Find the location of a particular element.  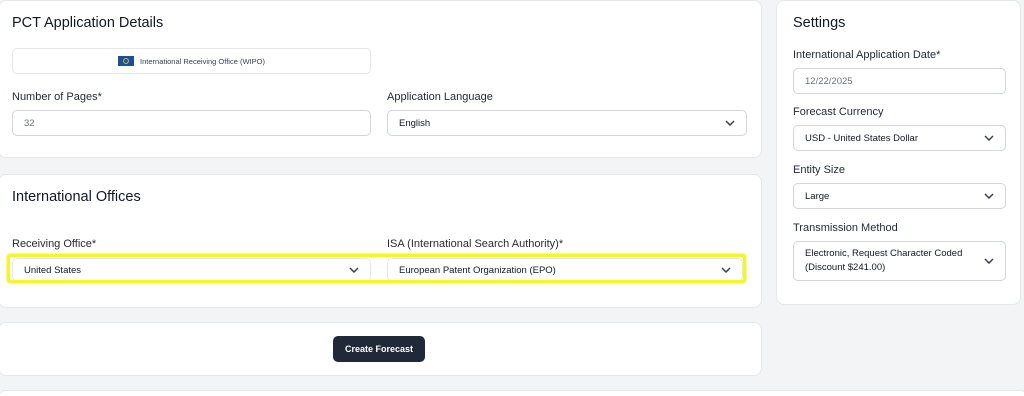

receiving-office-label: Receiving Office* is located at coordinates (54, 244).